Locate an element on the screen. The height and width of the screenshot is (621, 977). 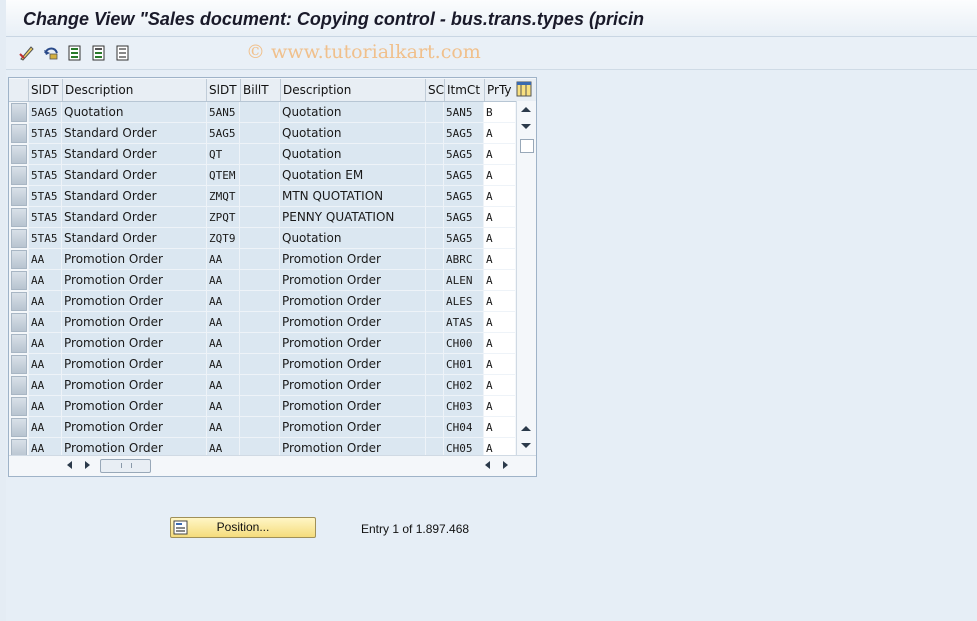
column-header: PrTy is located at coordinates (500, 90).